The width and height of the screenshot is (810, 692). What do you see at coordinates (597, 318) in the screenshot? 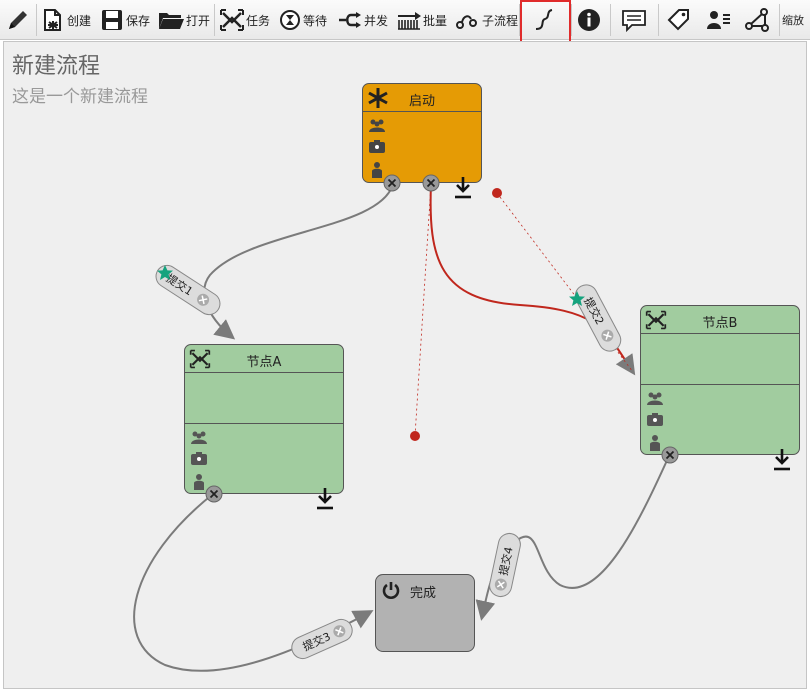
I see `transition-2-label: 提交2` at bounding box center [597, 318].